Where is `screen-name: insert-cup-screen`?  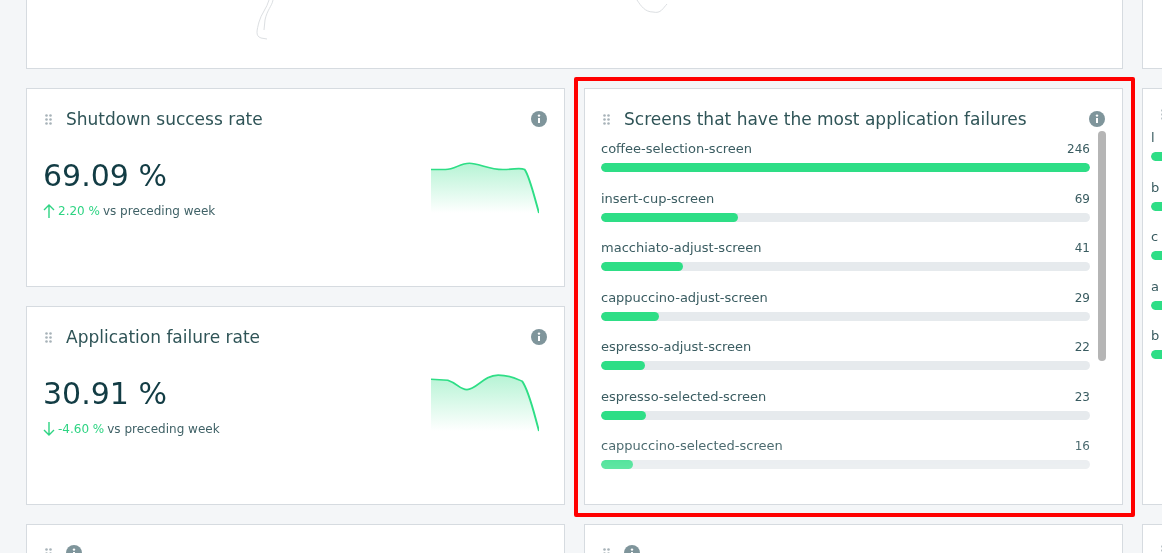
screen-name: insert-cup-screen is located at coordinates (658, 198).